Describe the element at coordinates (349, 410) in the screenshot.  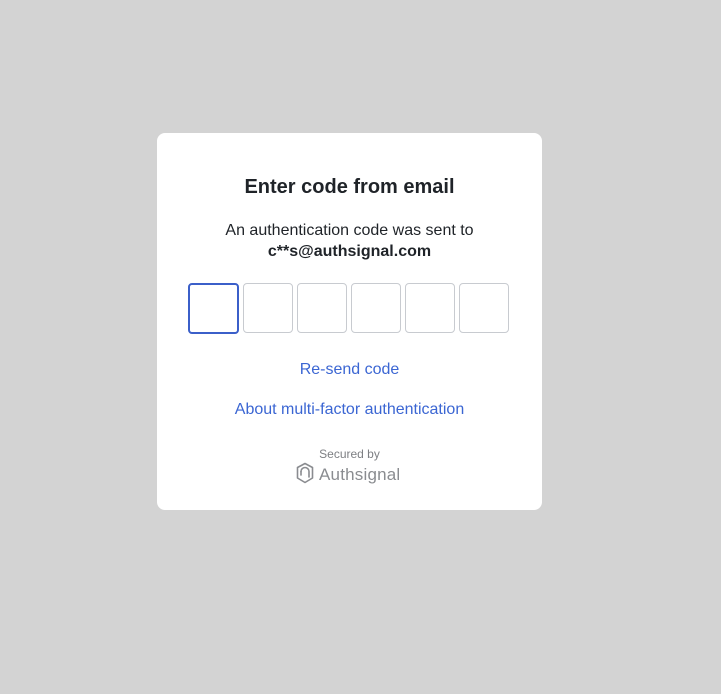
I see `about-mfa-link: About multi-factor authentication` at that location.